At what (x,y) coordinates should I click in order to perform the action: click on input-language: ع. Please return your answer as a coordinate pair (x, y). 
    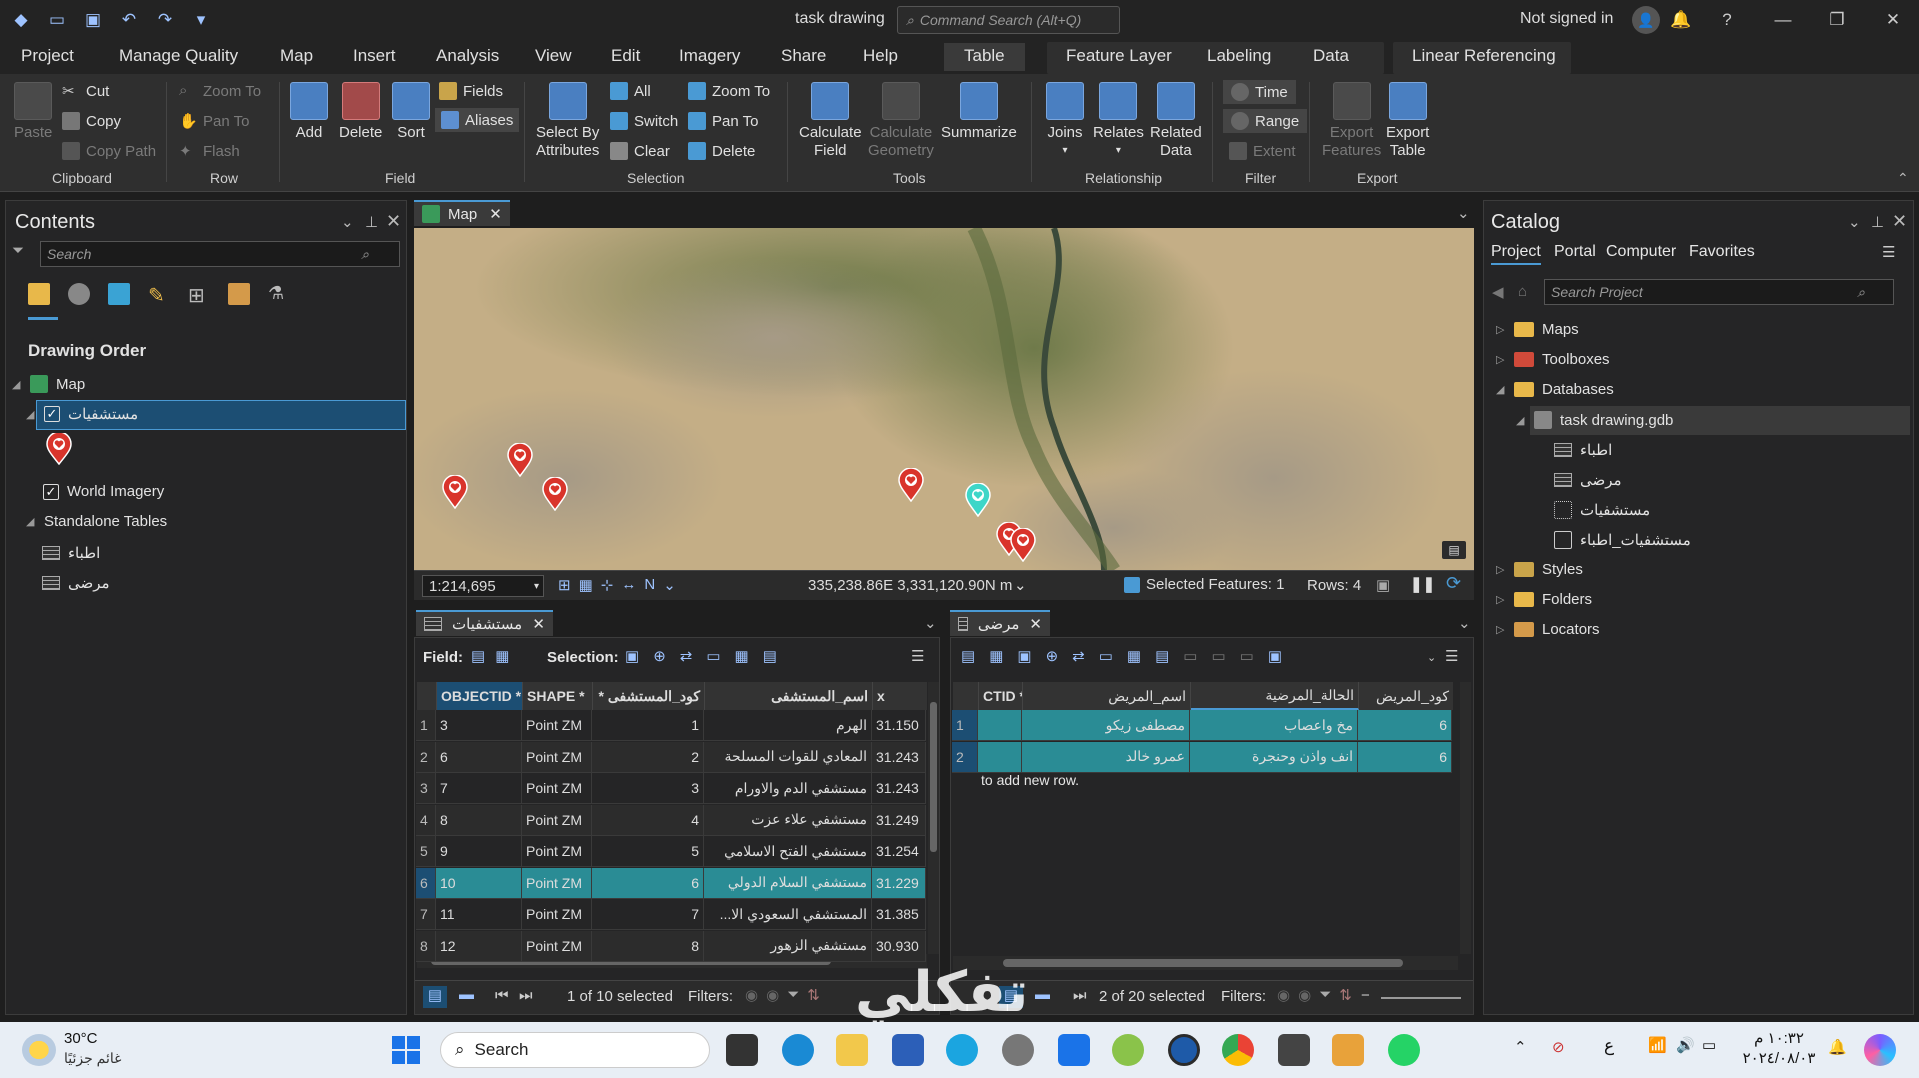
    Looking at the image, I should click on (1609, 1046).